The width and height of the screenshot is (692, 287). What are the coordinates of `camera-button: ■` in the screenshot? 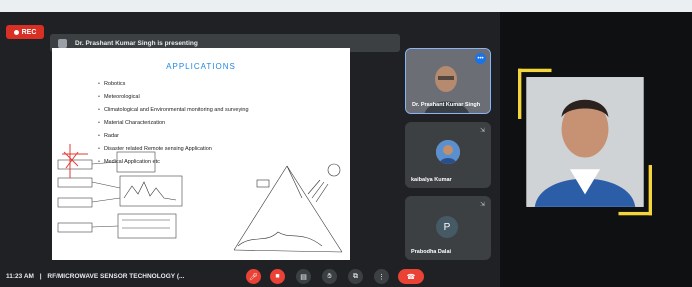 It's located at (277, 276).